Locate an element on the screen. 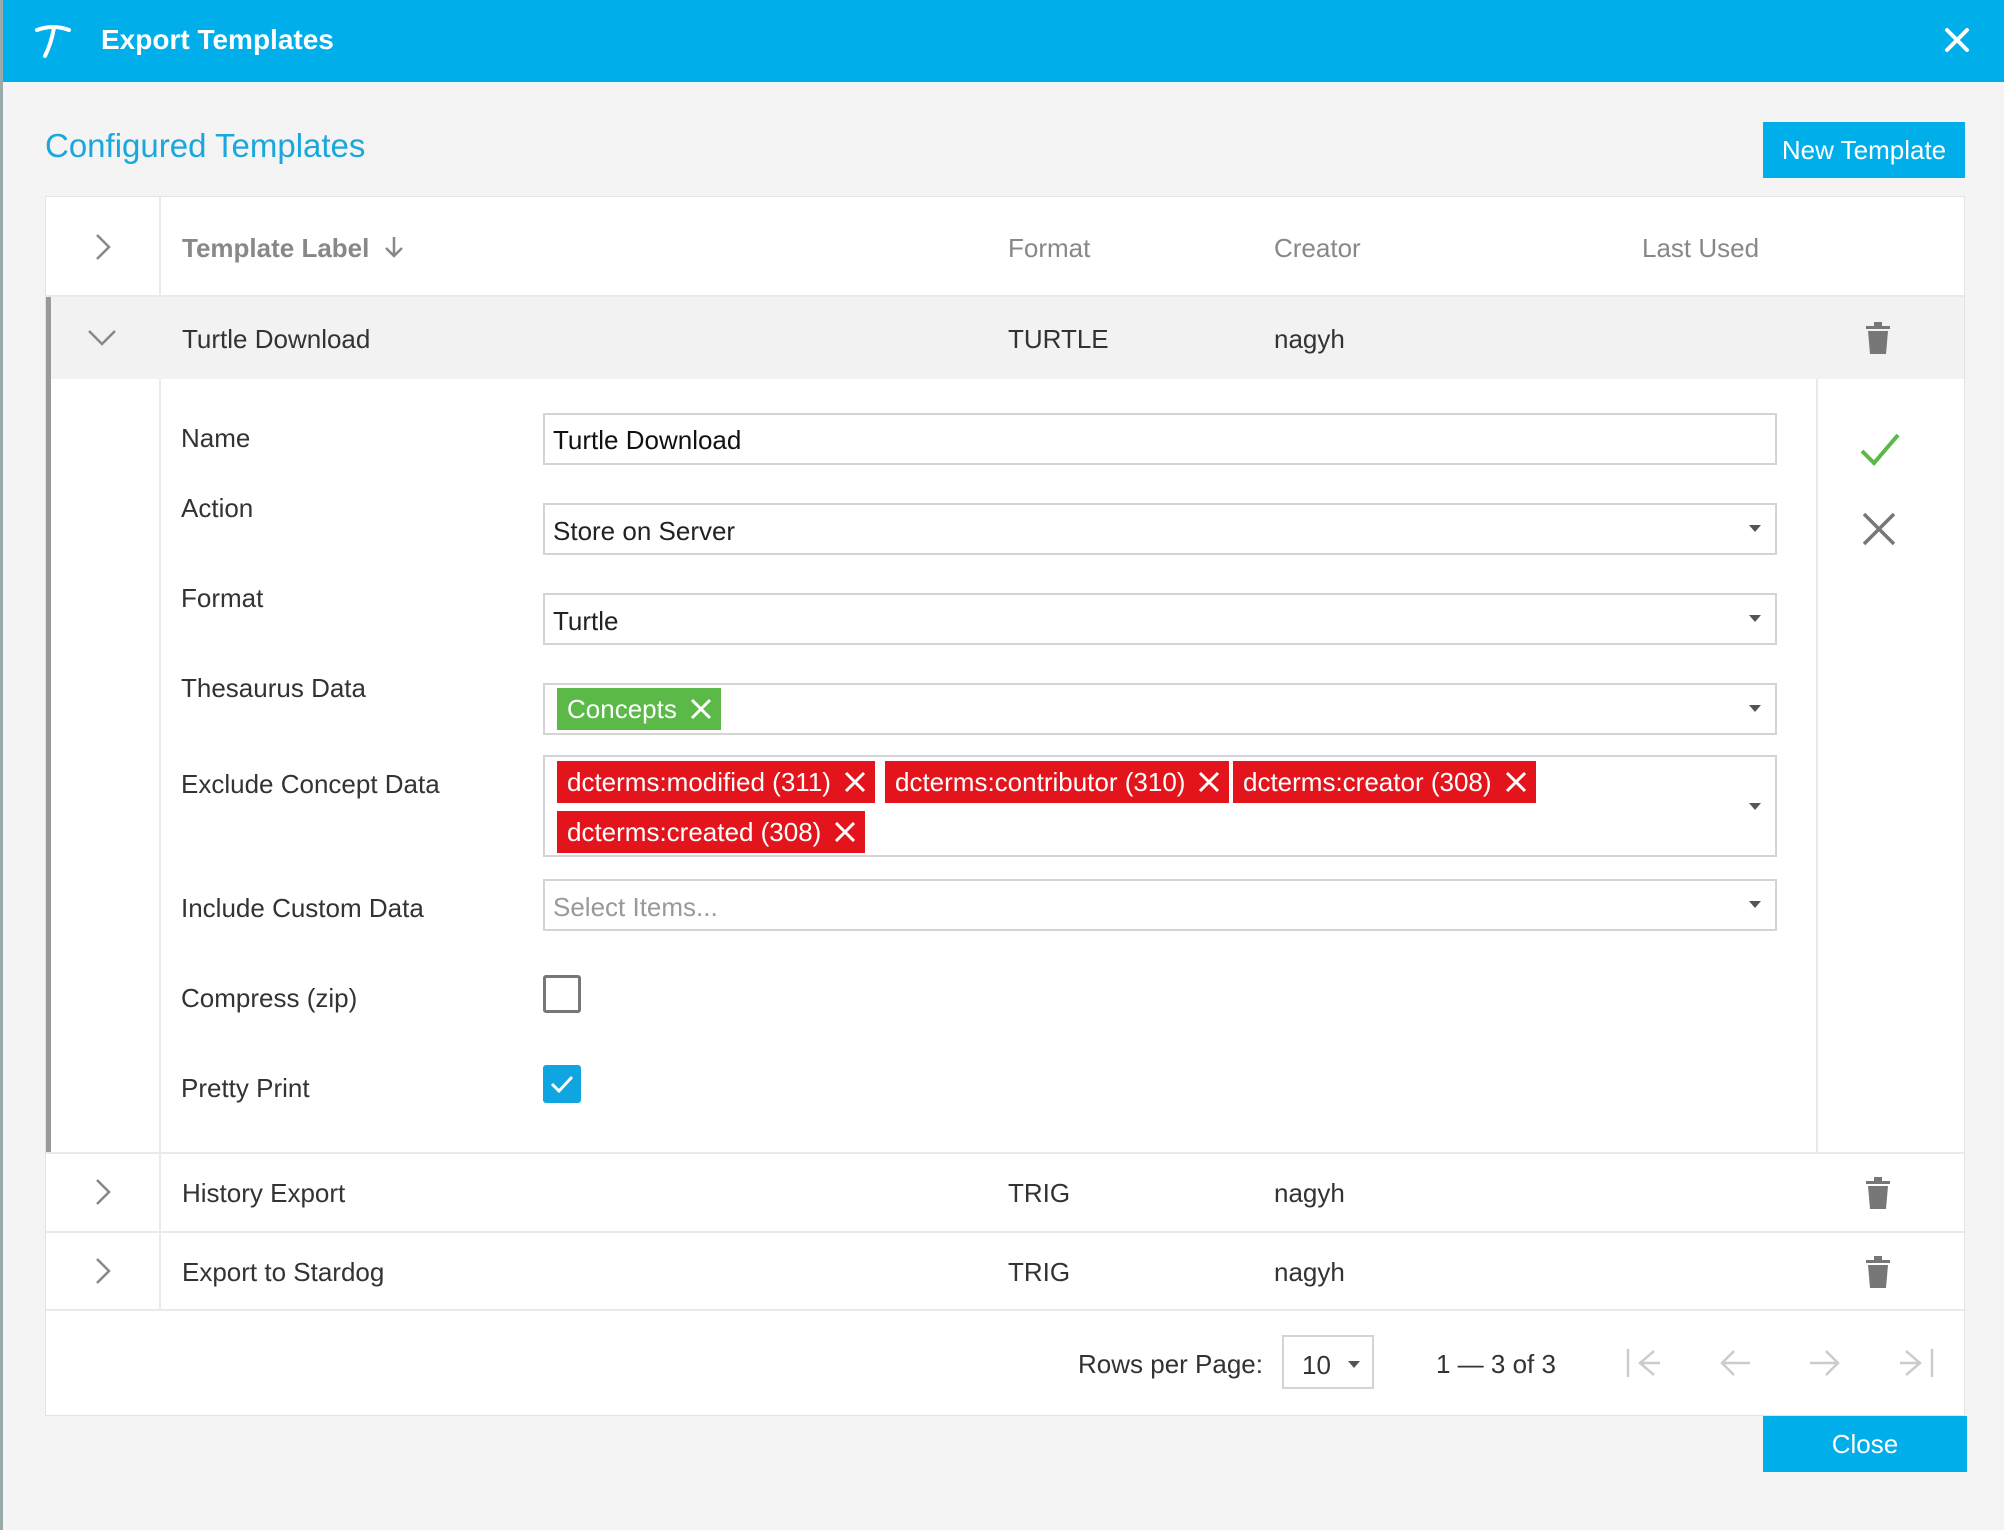 This screenshot has height=1530, width=2004. table-pager: Rows per Page: 10 1 — 3 of 3 is located at coordinates (1005, 1363).